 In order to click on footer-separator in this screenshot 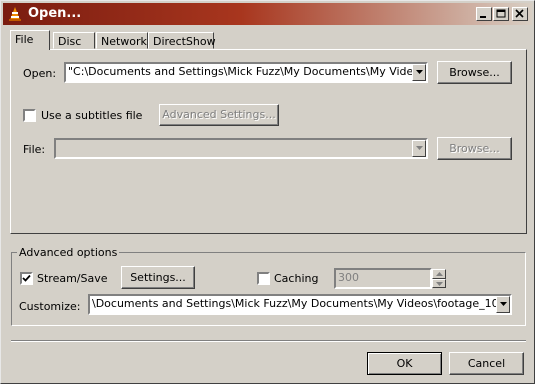, I will do `click(268, 341)`.